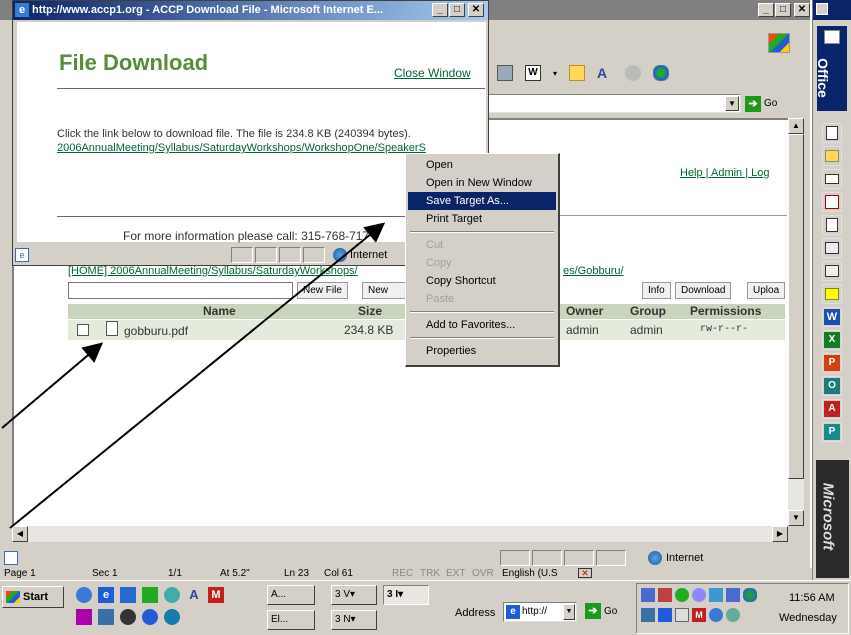  Describe the element at coordinates (648, 595) in the screenshot. I see `volume-icon` at that location.